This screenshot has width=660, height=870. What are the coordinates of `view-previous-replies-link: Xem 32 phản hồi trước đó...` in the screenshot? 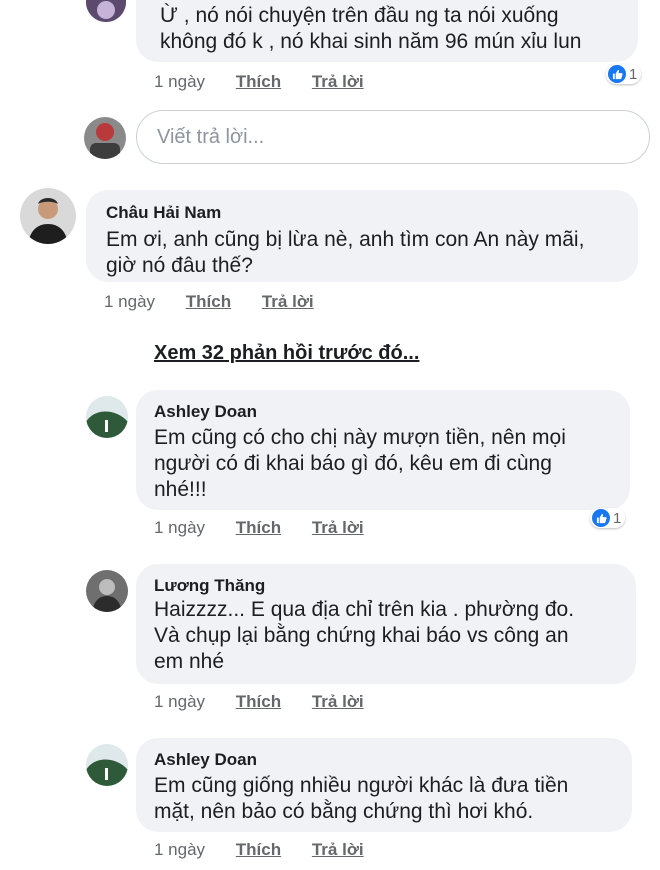 It's located at (286, 353).